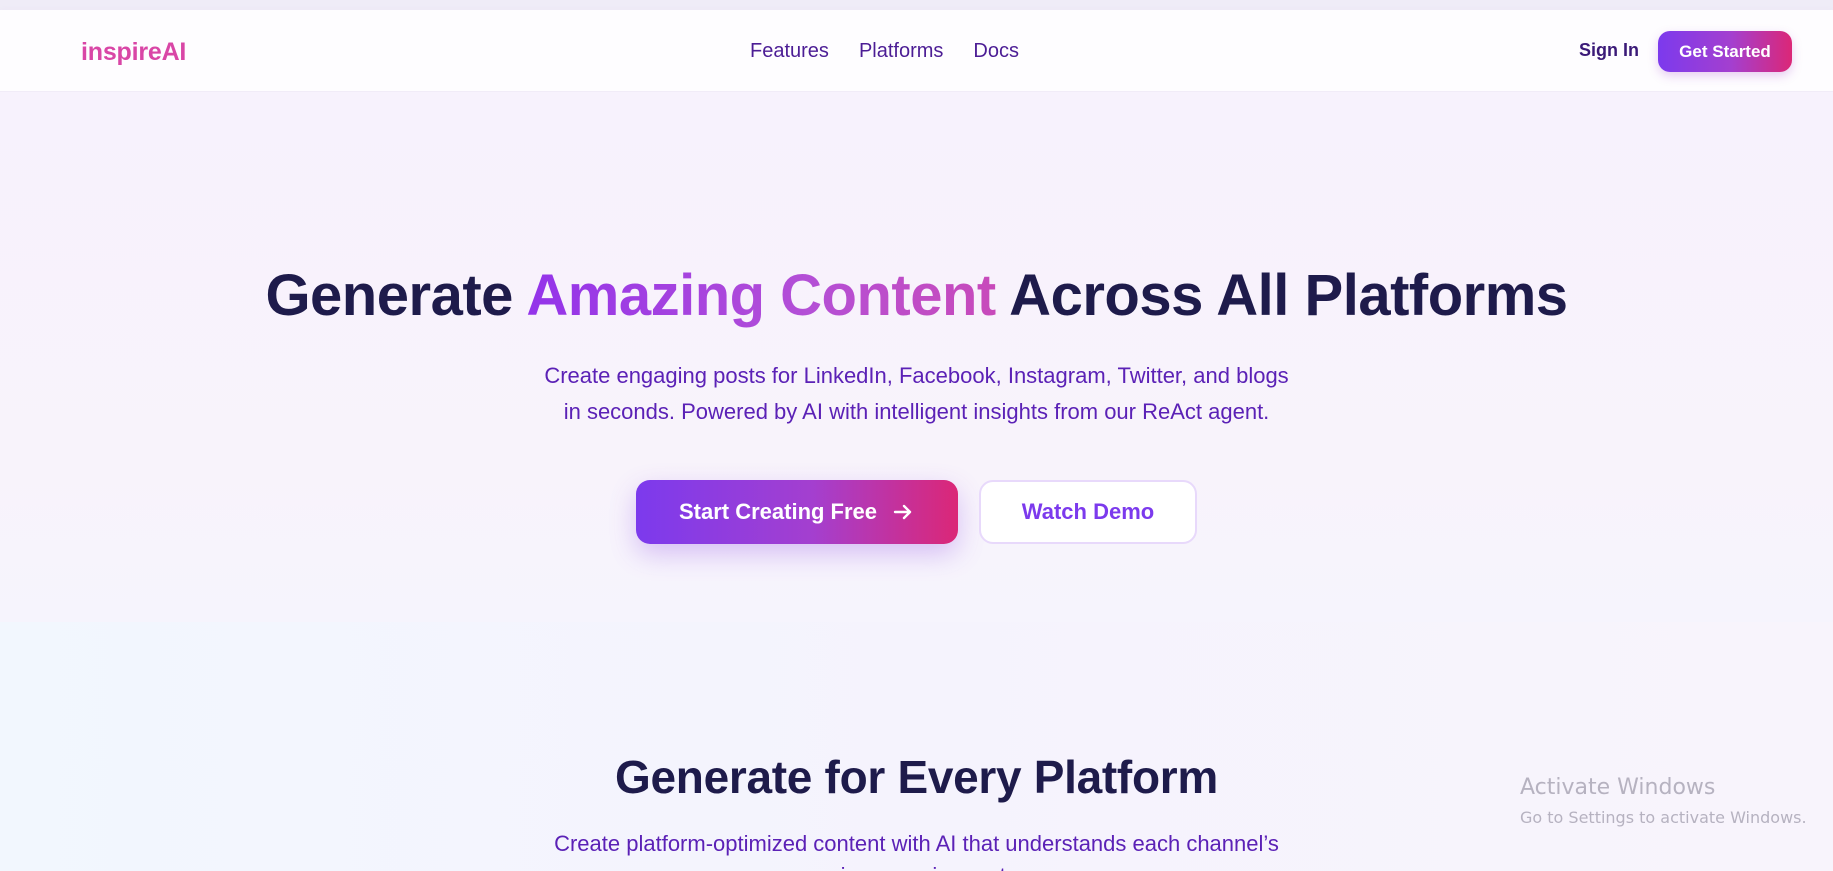 This screenshot has width=1833, height=871. I want to click on sign-in-link: Sign In, so click(1609, 50).